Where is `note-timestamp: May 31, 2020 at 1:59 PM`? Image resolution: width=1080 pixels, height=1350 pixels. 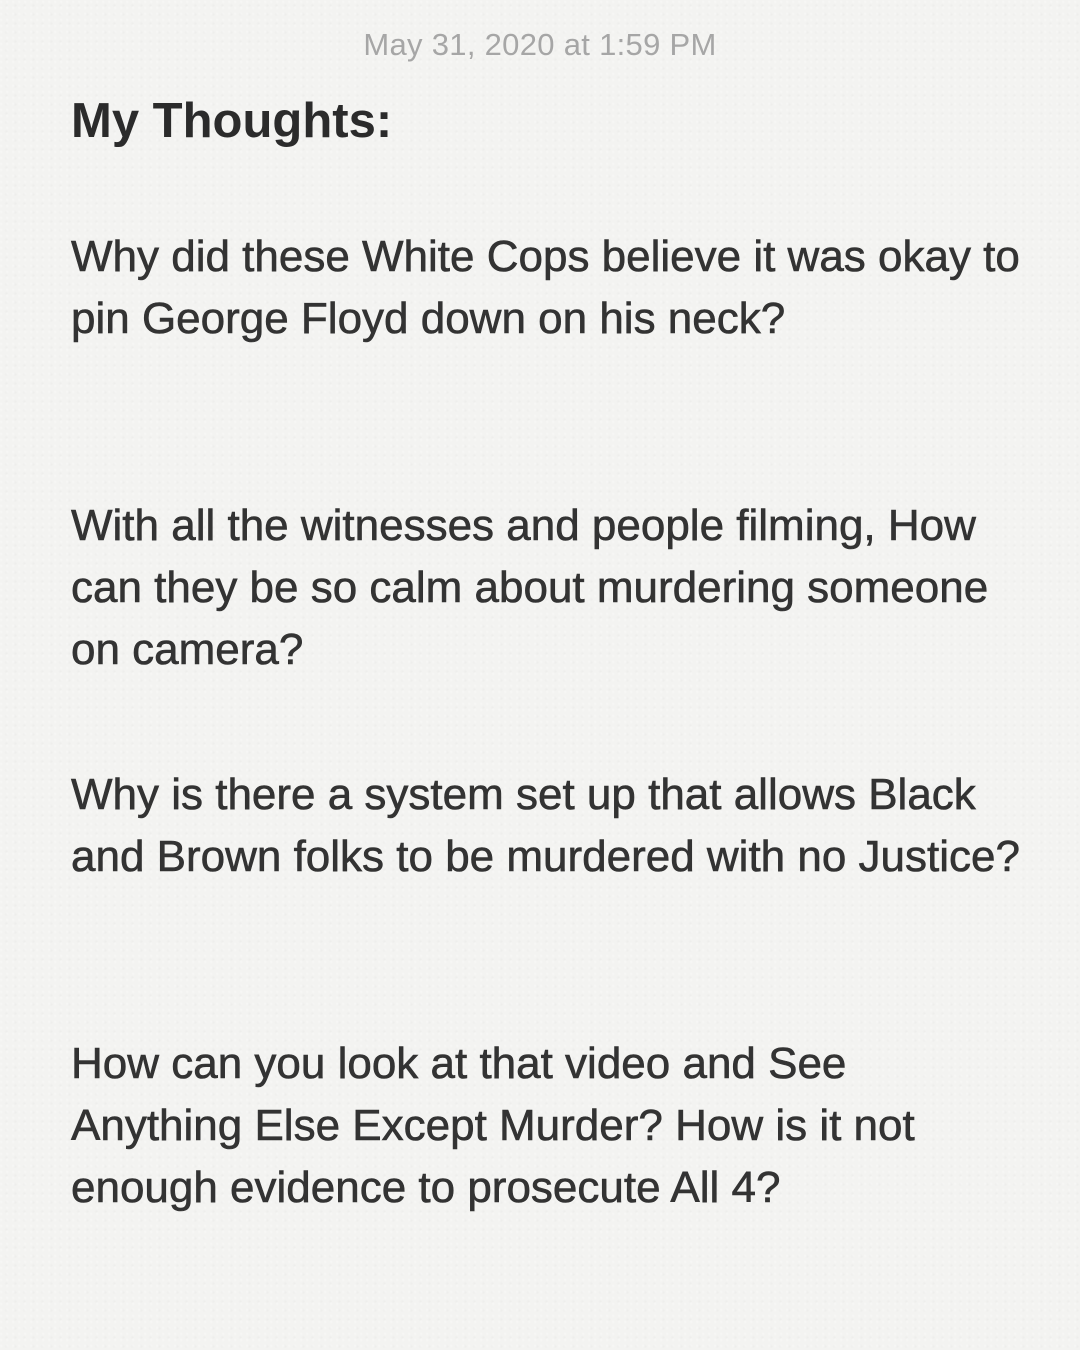
note-timestamp: May 31, 2020 at 1:59 PM is located at coordinates (540, 44).